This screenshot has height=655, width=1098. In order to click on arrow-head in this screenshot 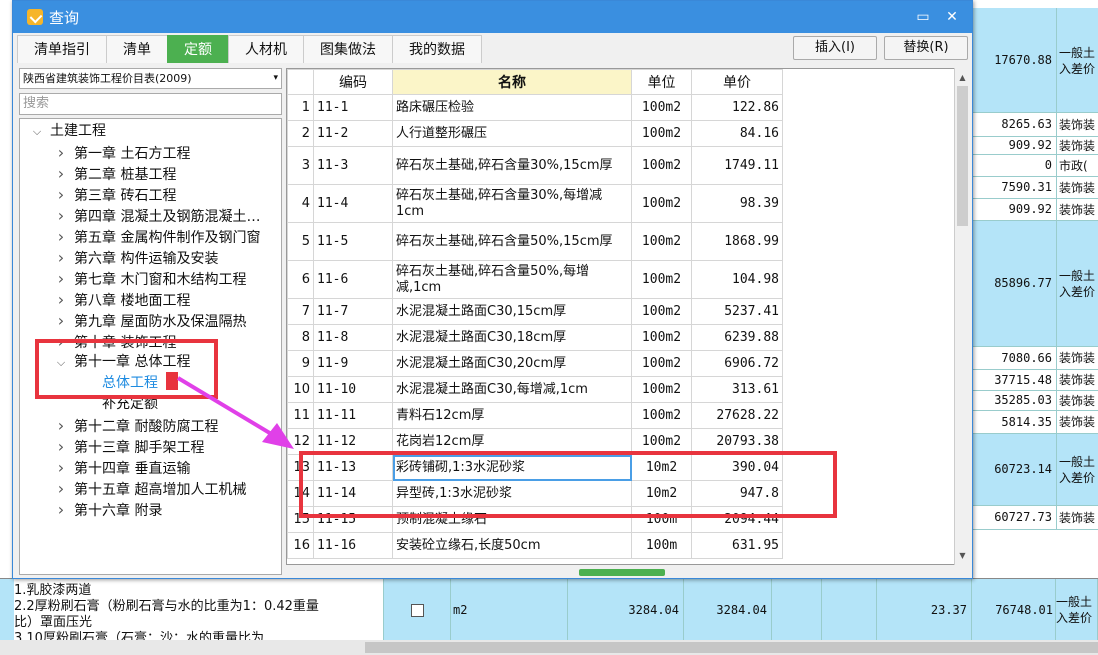, I will do `click(278, 436)`.